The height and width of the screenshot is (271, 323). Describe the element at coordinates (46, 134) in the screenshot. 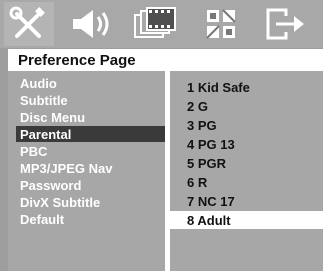

I see `menu-item-label: Parental` at that location.